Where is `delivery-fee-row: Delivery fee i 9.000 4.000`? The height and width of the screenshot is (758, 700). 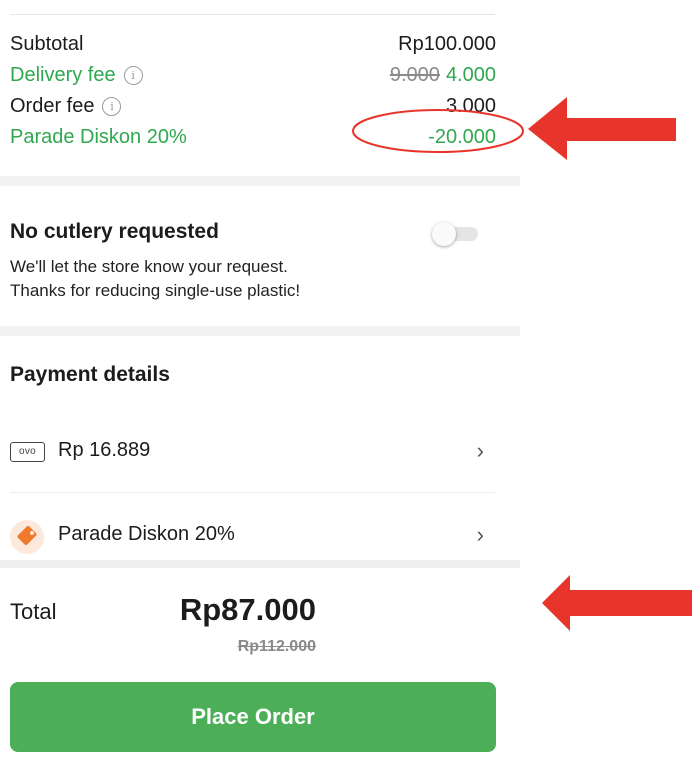 delivery-fee-row: Delivery fee i 9.000 4.000 is located at coordinates (253, 75).